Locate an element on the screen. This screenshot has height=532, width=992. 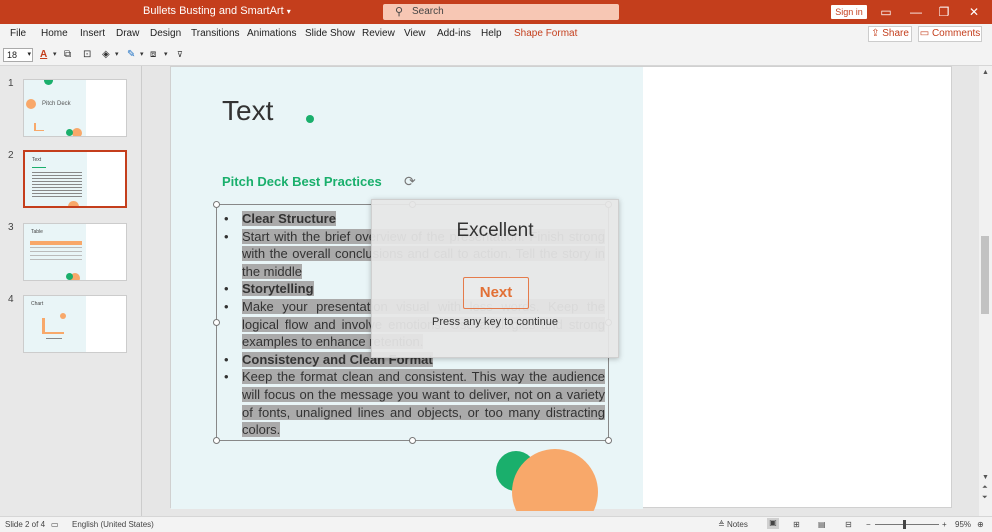
language-indicator: English (United States) is located at coordinates (113, 524).